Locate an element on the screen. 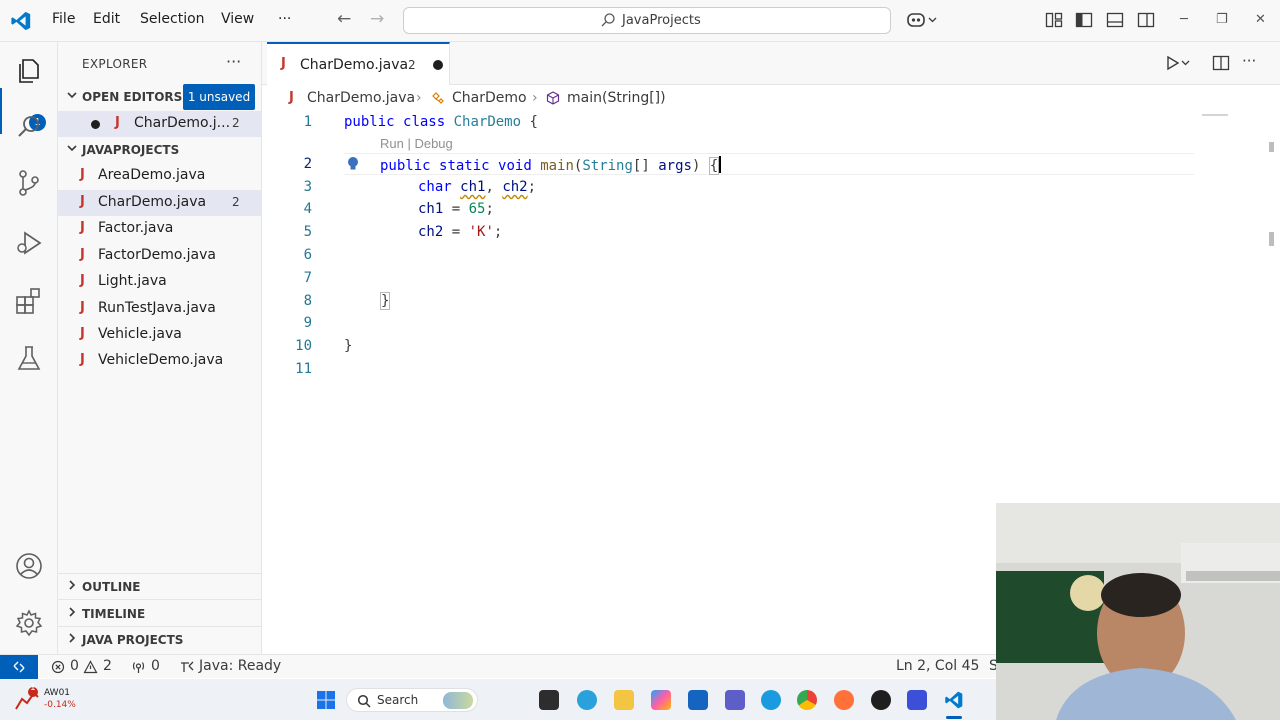 Image resolution: width=1280 pixels, height=720 pixels. taskbar-search-label: Search is located at coordinates (398, 700).